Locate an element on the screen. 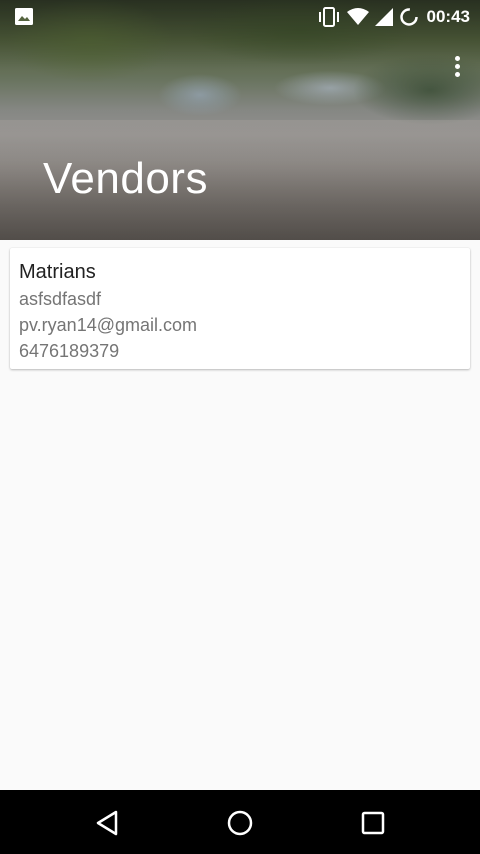 This screenshot has width=480, height=854. vibrate-icon is located at coordinates (328, 17).